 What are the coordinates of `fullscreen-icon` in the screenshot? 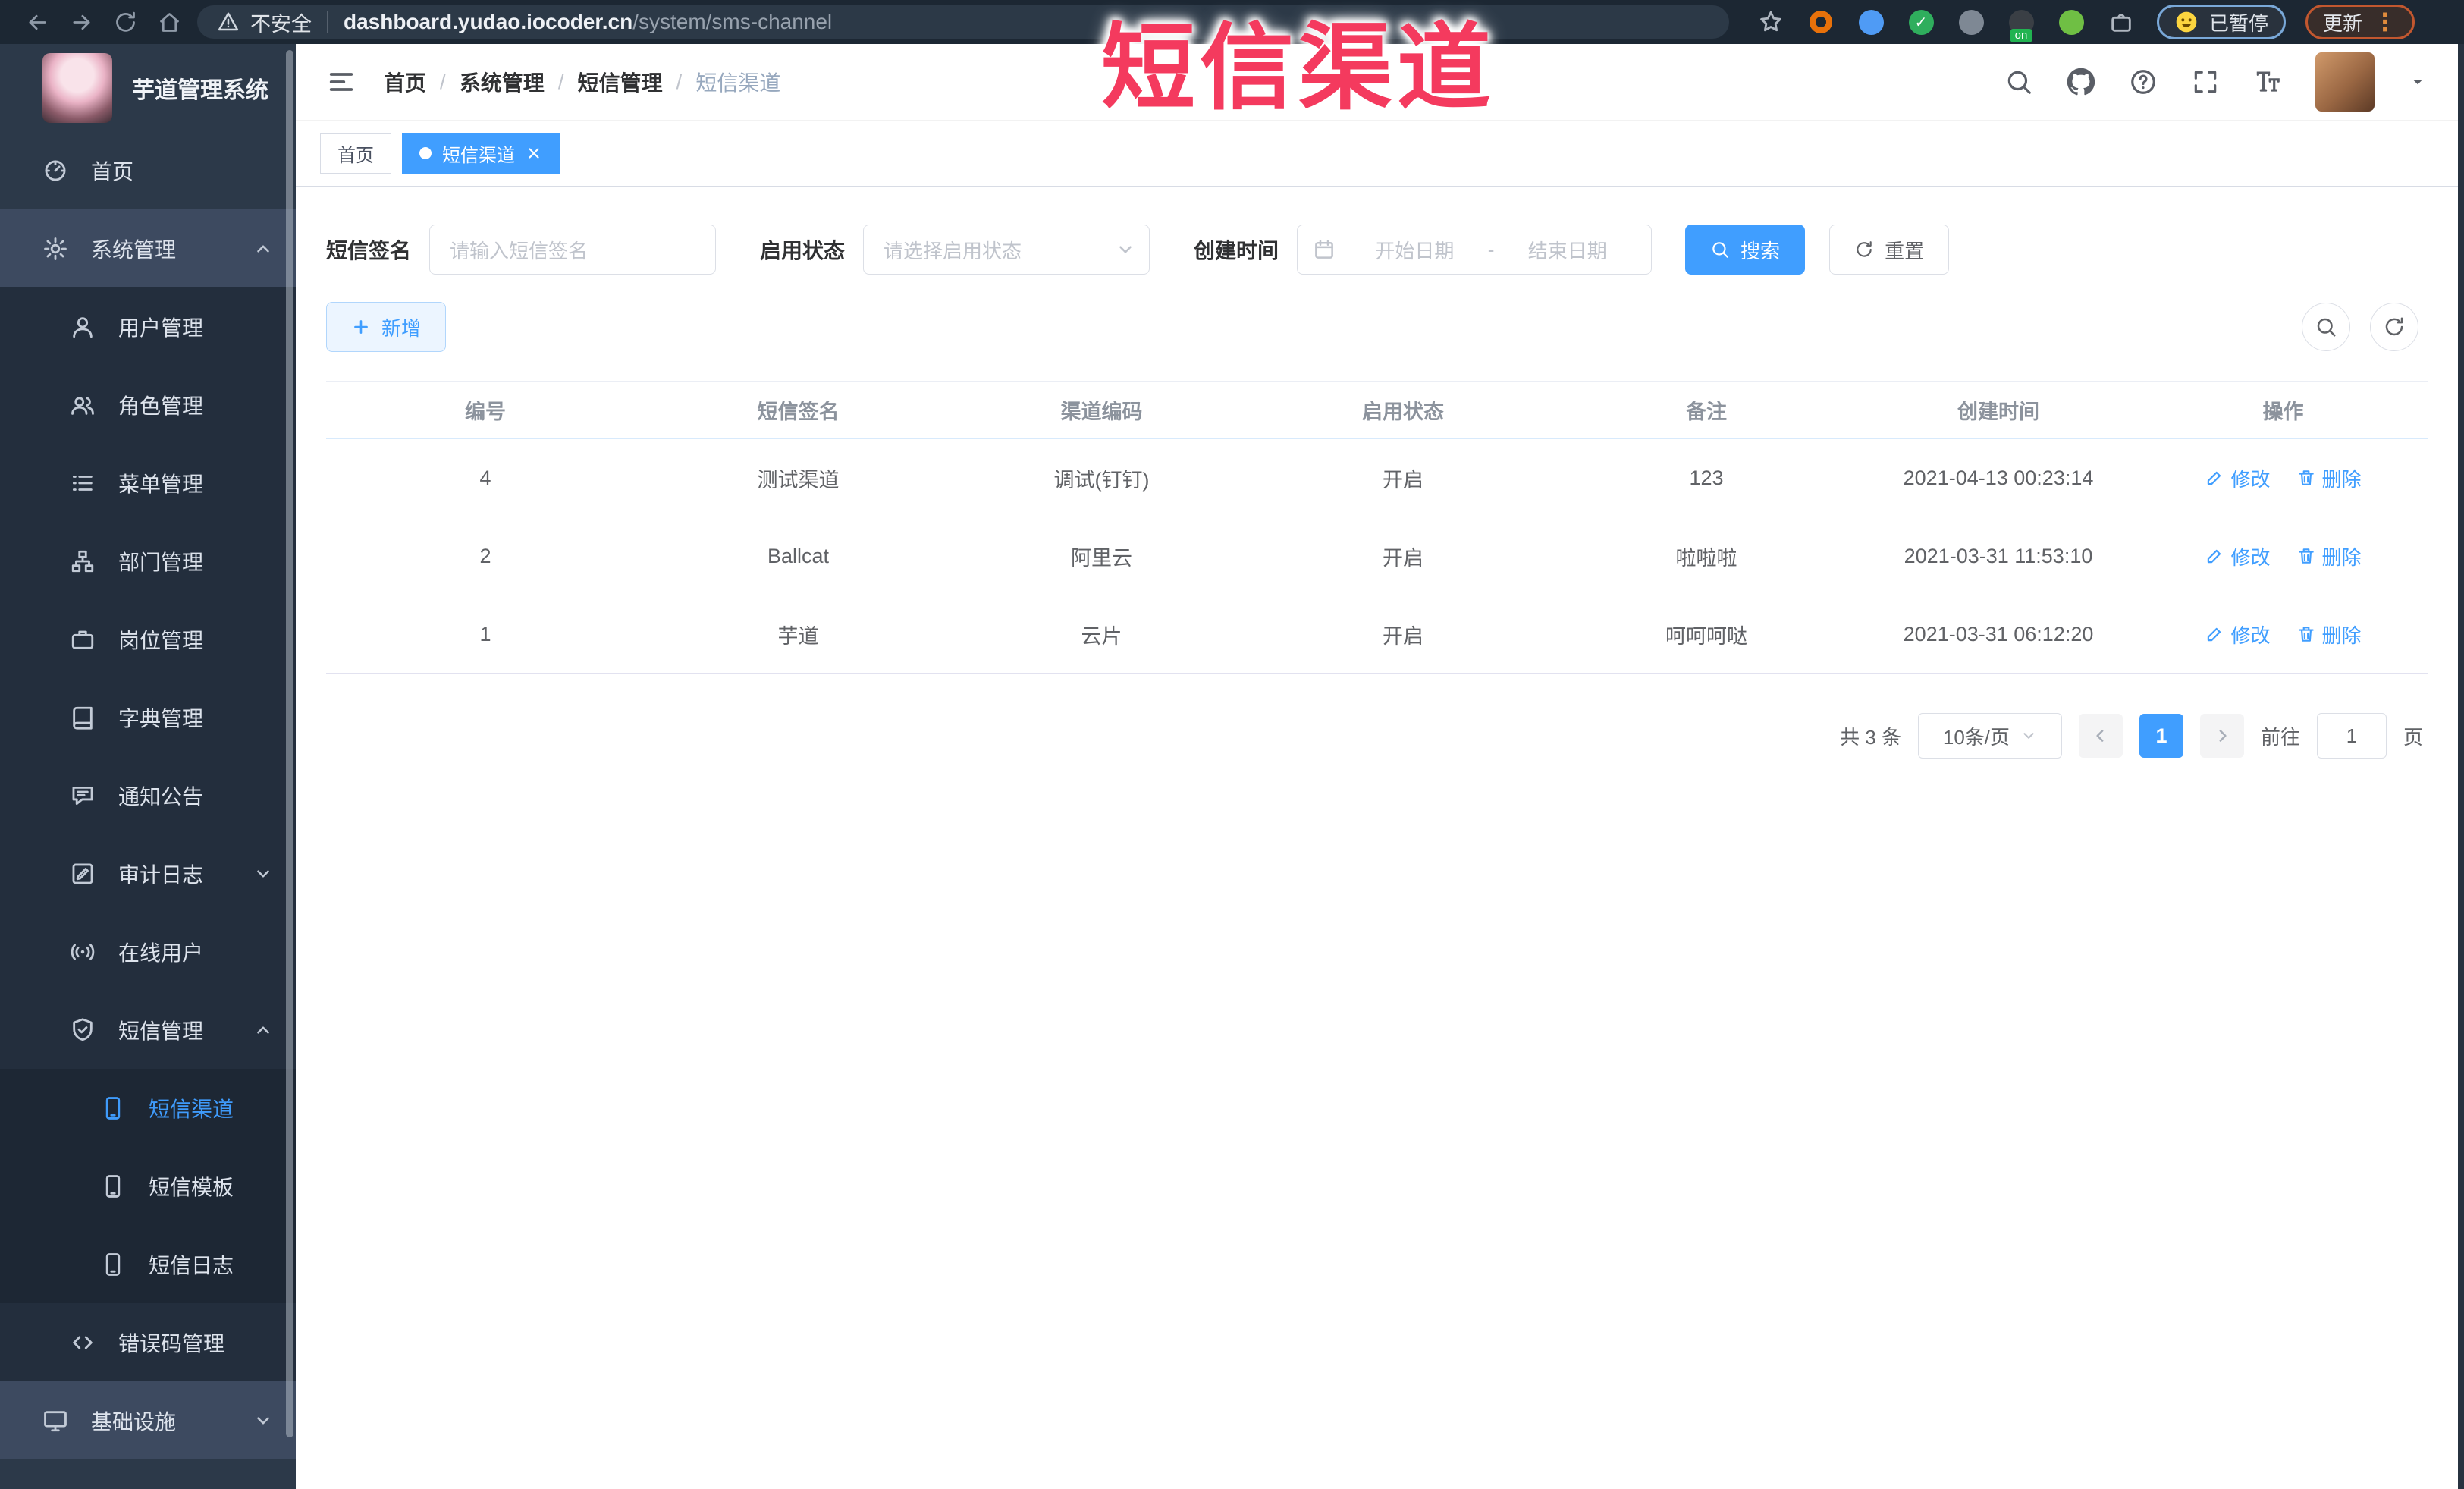 It's located at (2205, 82).